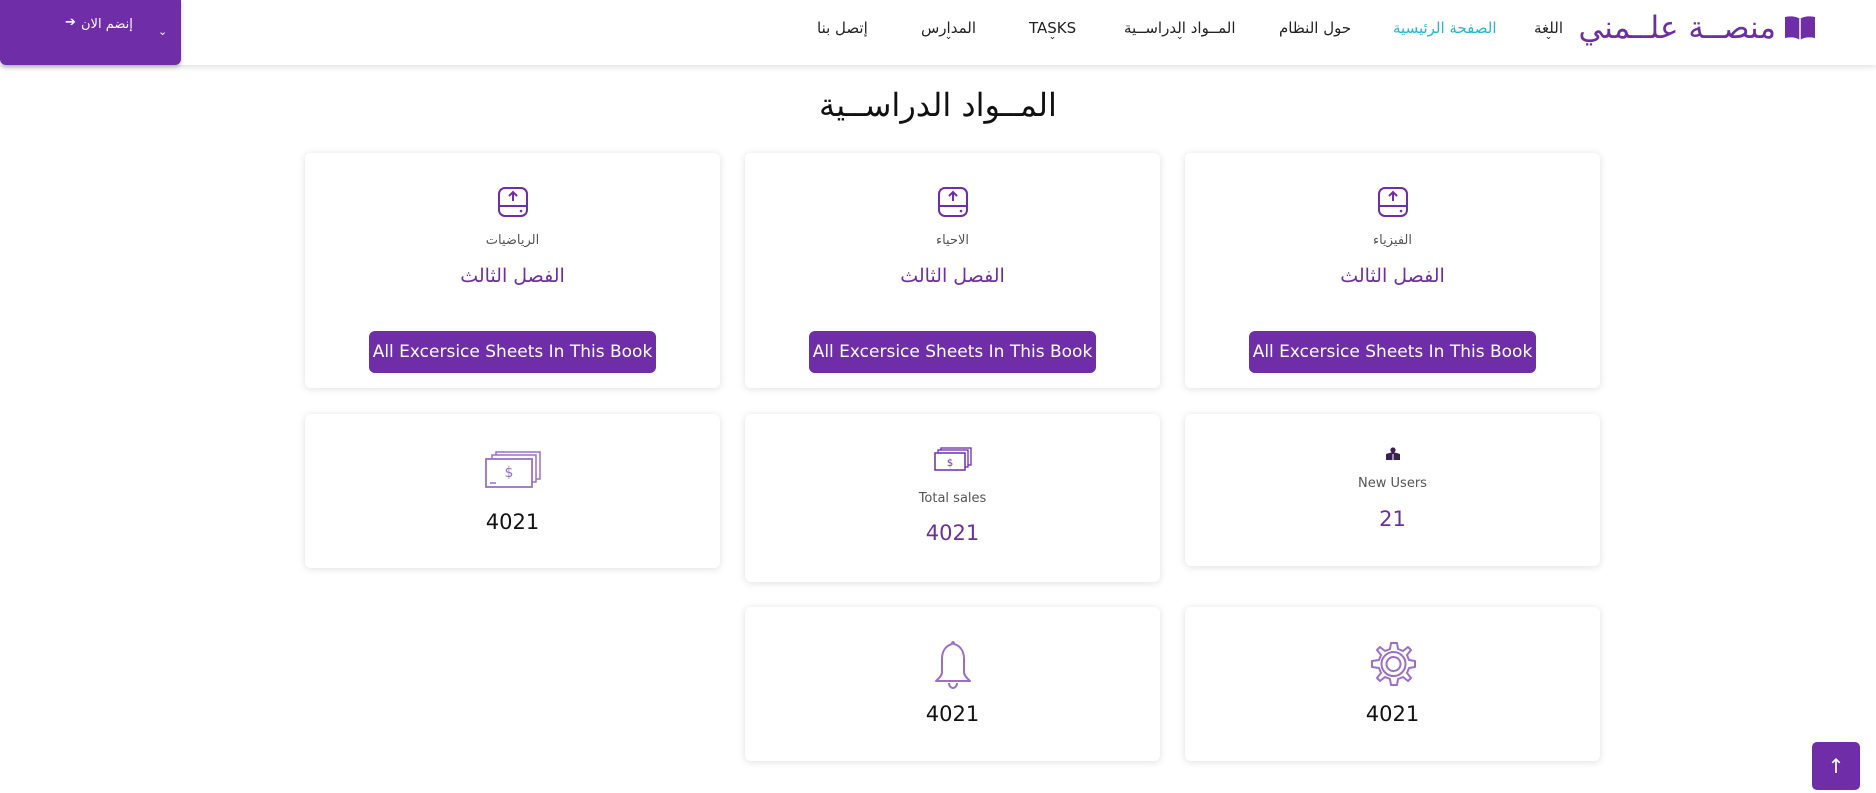 The width and height of the screenshot is (1876, 793). I want to click on stat-label: New Users, so click(1392, 483).